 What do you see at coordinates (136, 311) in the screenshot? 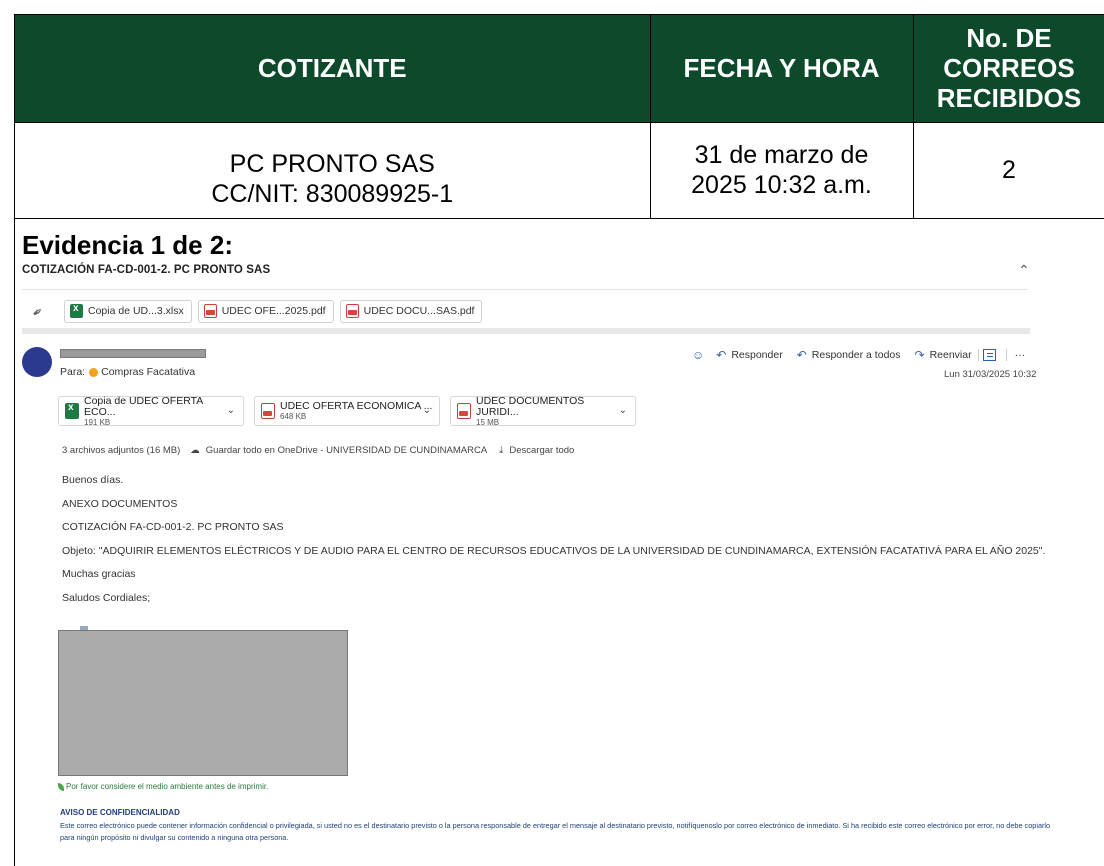
I see `attachment-chip-label: Copia de UD...3.xlsx` at bounding box center [136, 311].